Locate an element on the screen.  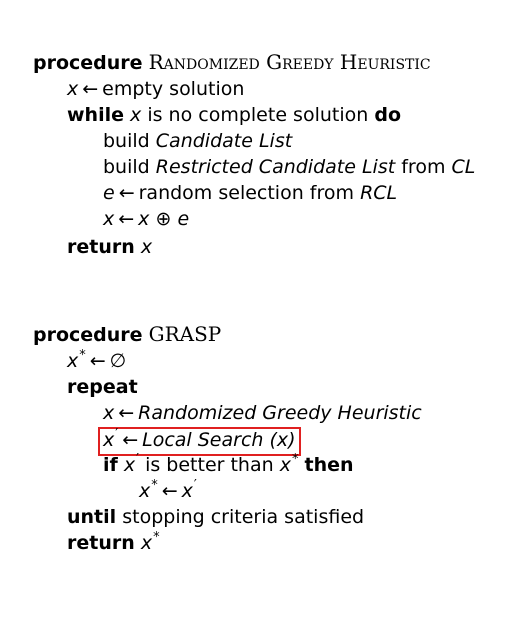
proc1-line-return: return x is located at coordinates (109, 247).